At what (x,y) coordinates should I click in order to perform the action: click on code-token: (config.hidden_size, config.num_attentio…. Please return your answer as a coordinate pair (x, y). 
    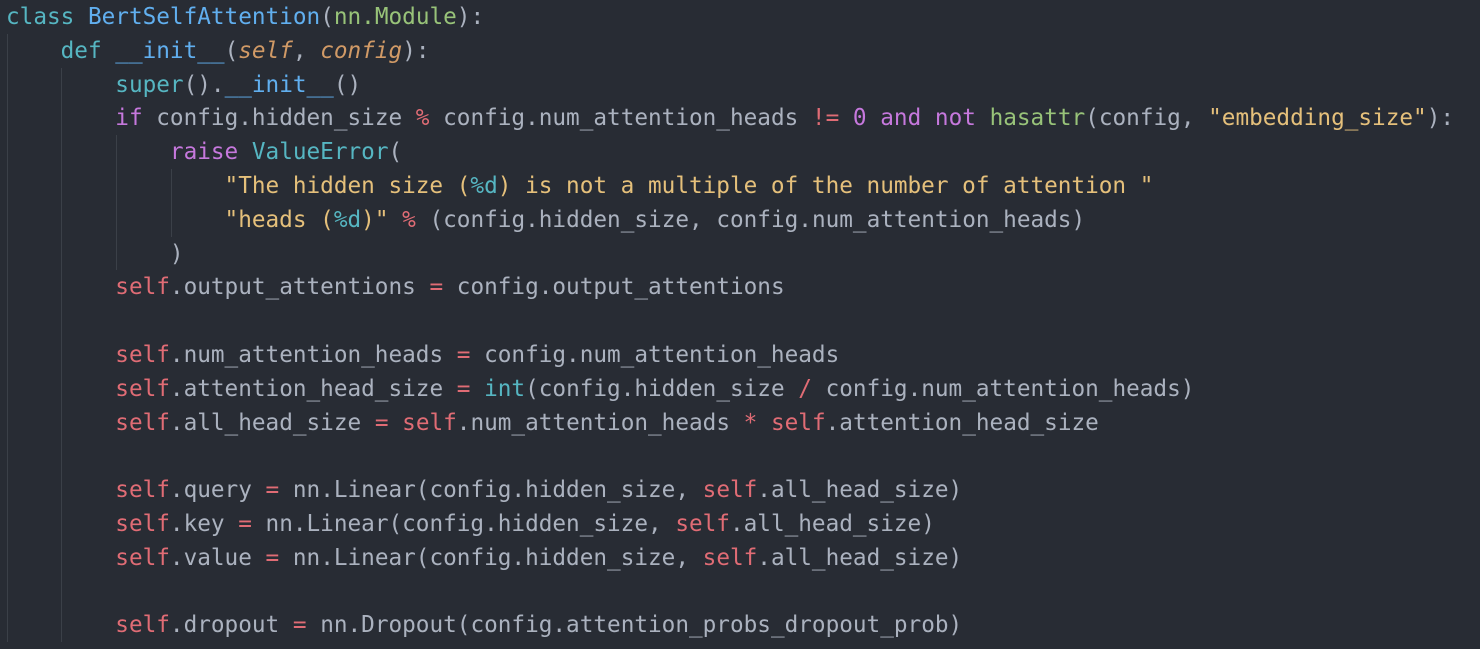
    Looking at the image, I should click on (750, 219).